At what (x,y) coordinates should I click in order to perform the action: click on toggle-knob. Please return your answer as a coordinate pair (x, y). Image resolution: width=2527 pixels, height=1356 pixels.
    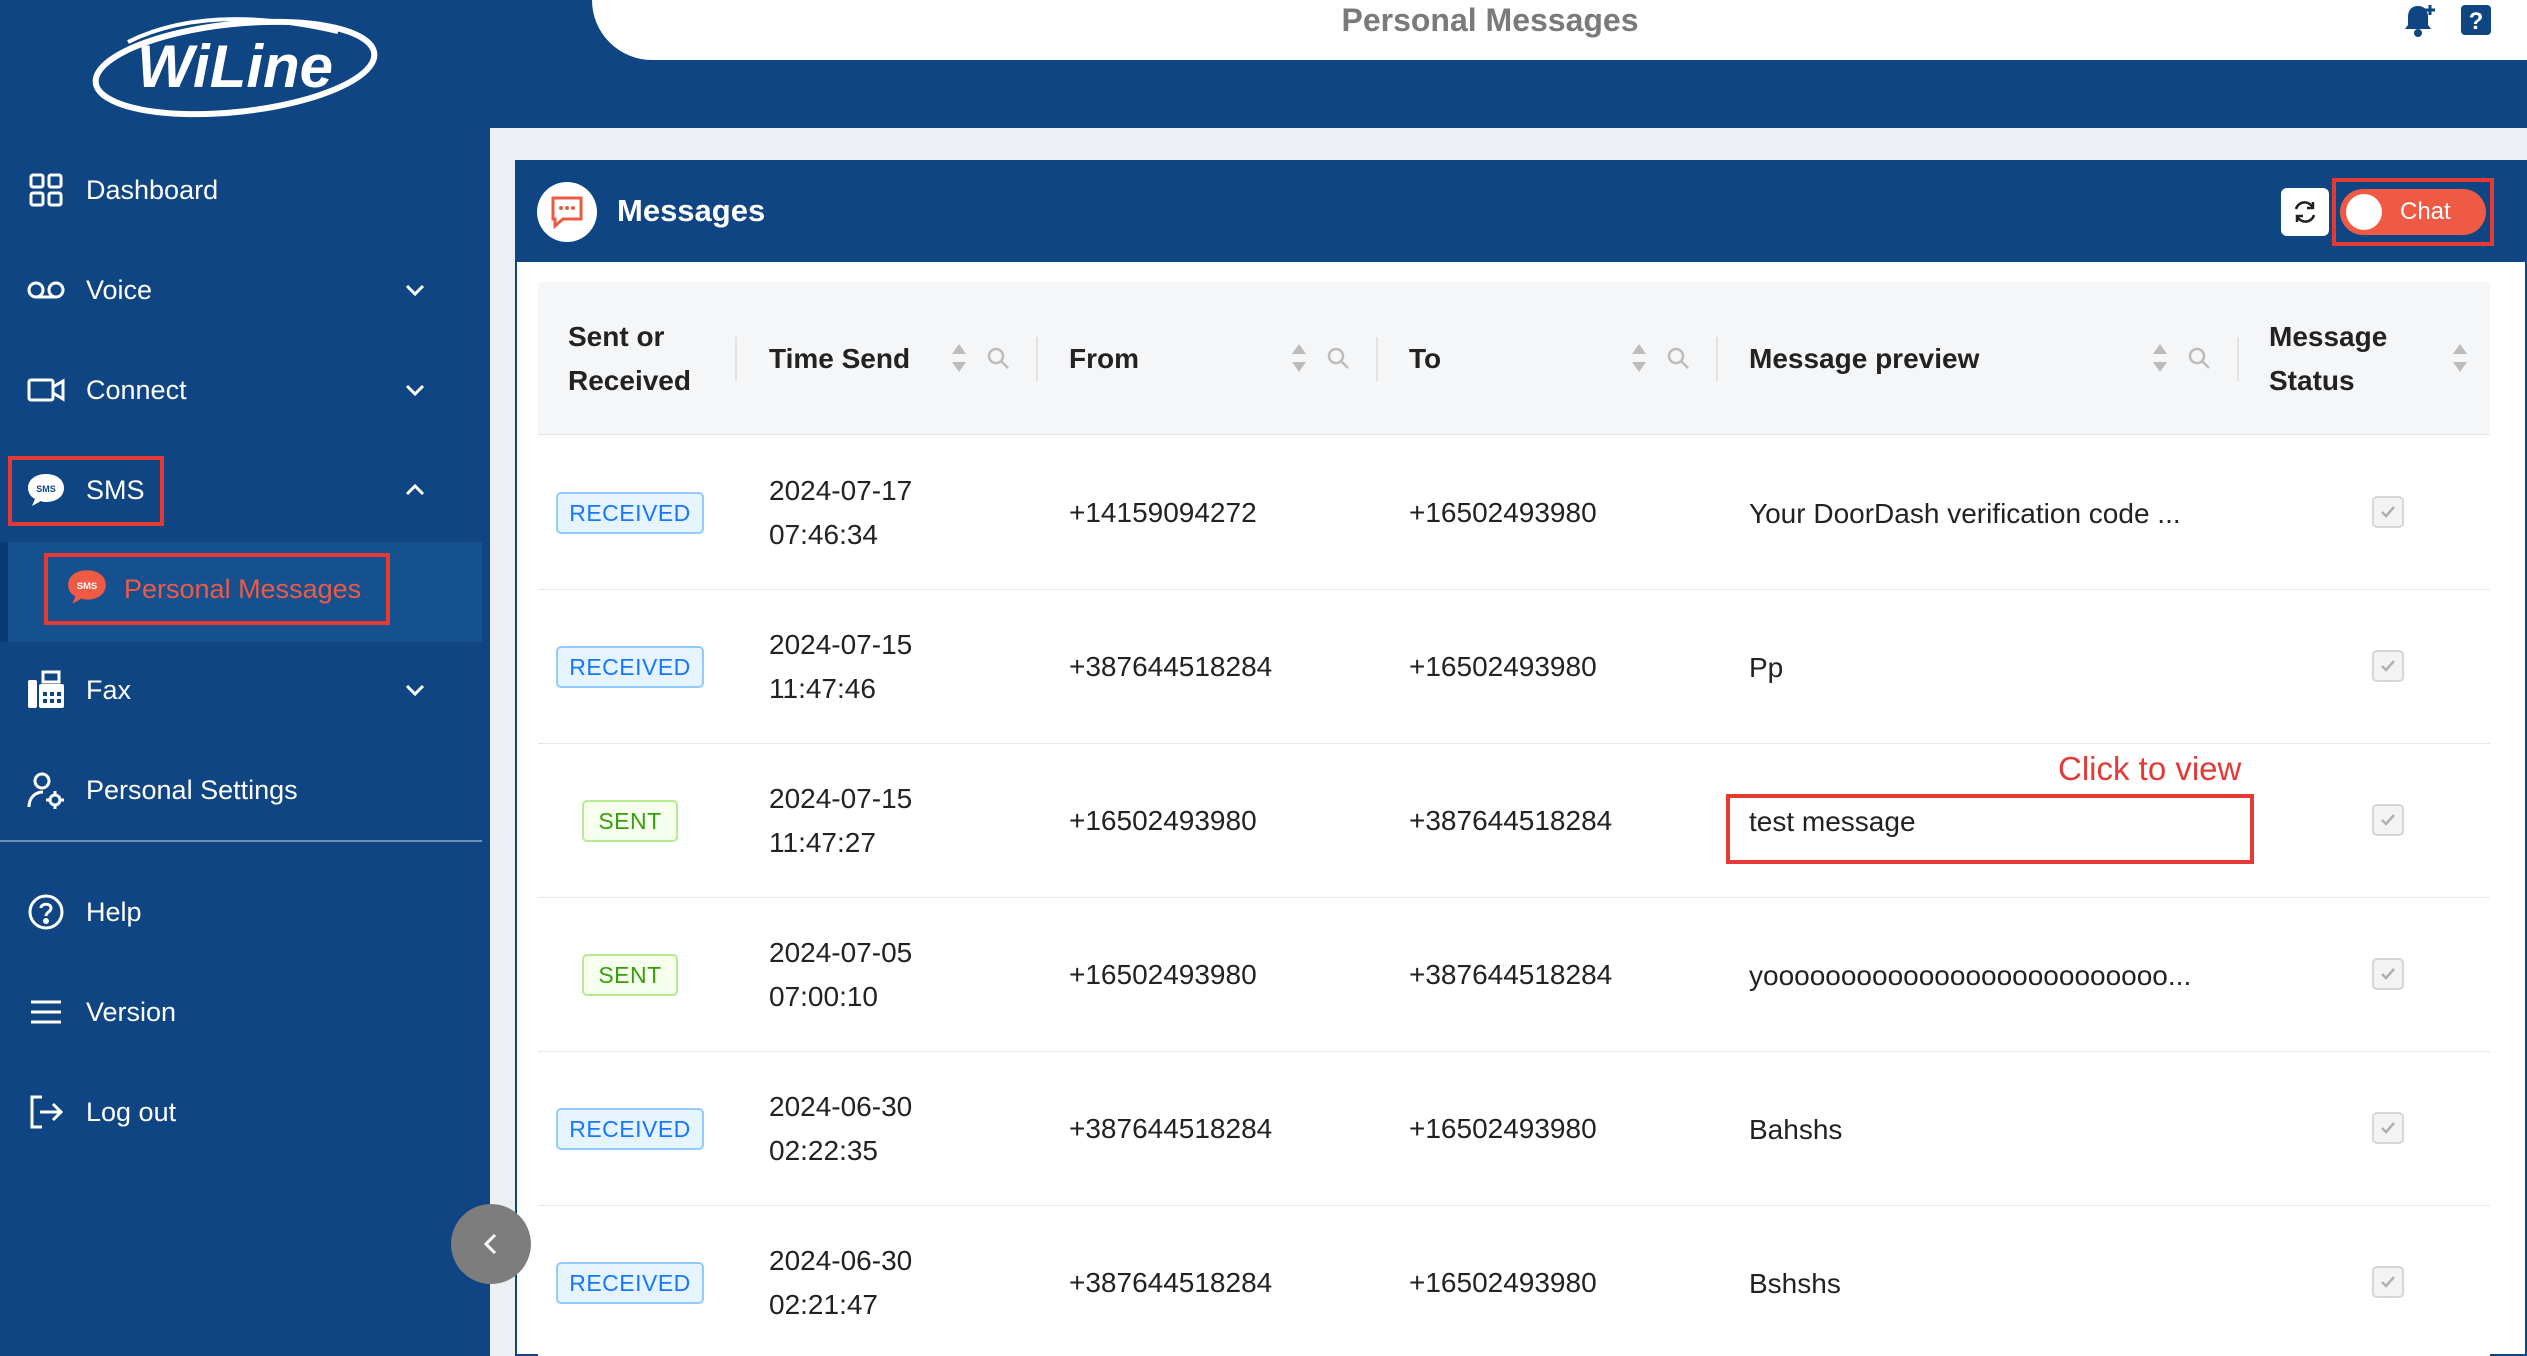
    Looking at the image, I should click on (2364, 212).